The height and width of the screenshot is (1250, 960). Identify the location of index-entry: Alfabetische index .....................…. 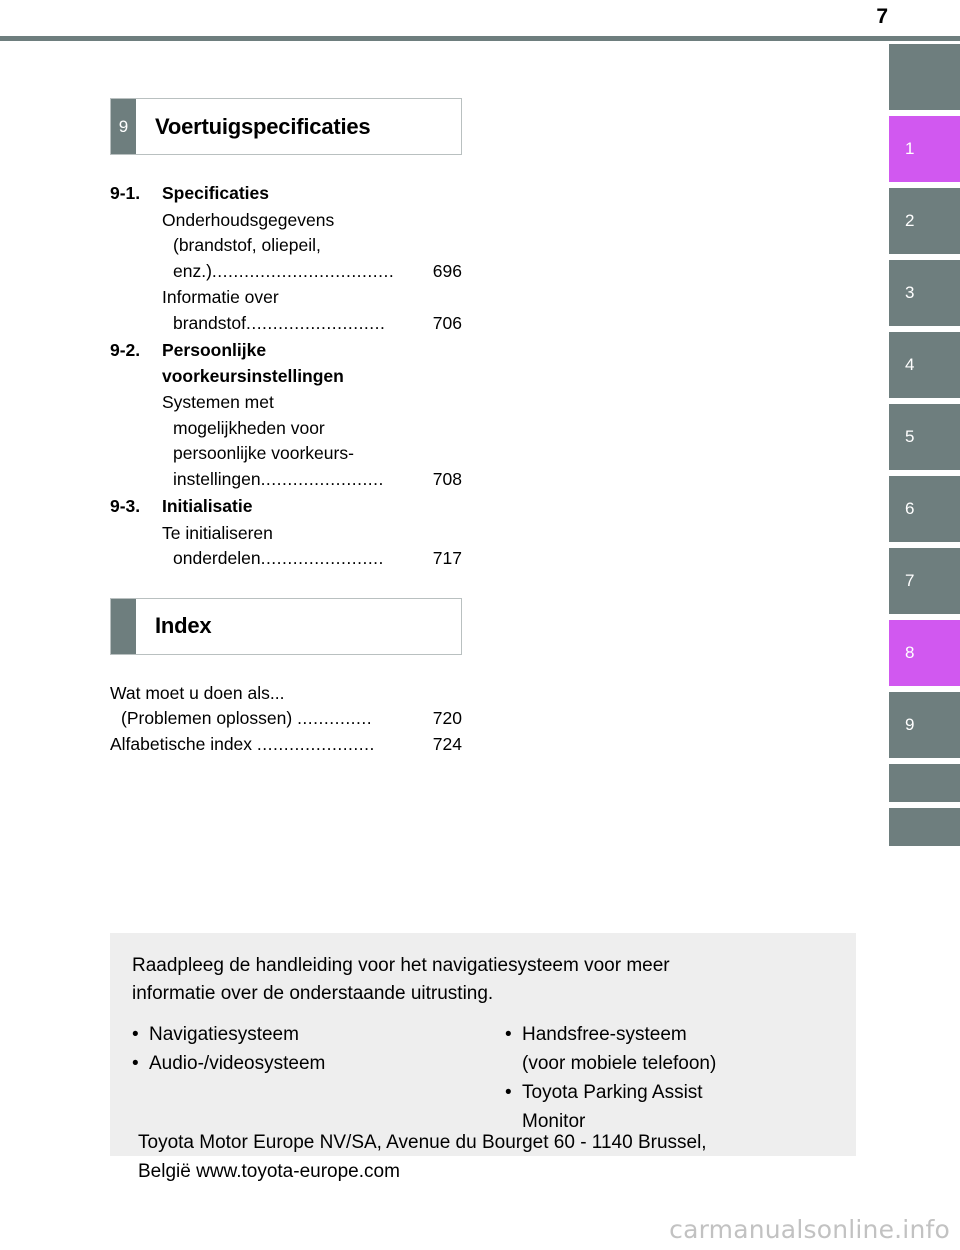
(286, 745).